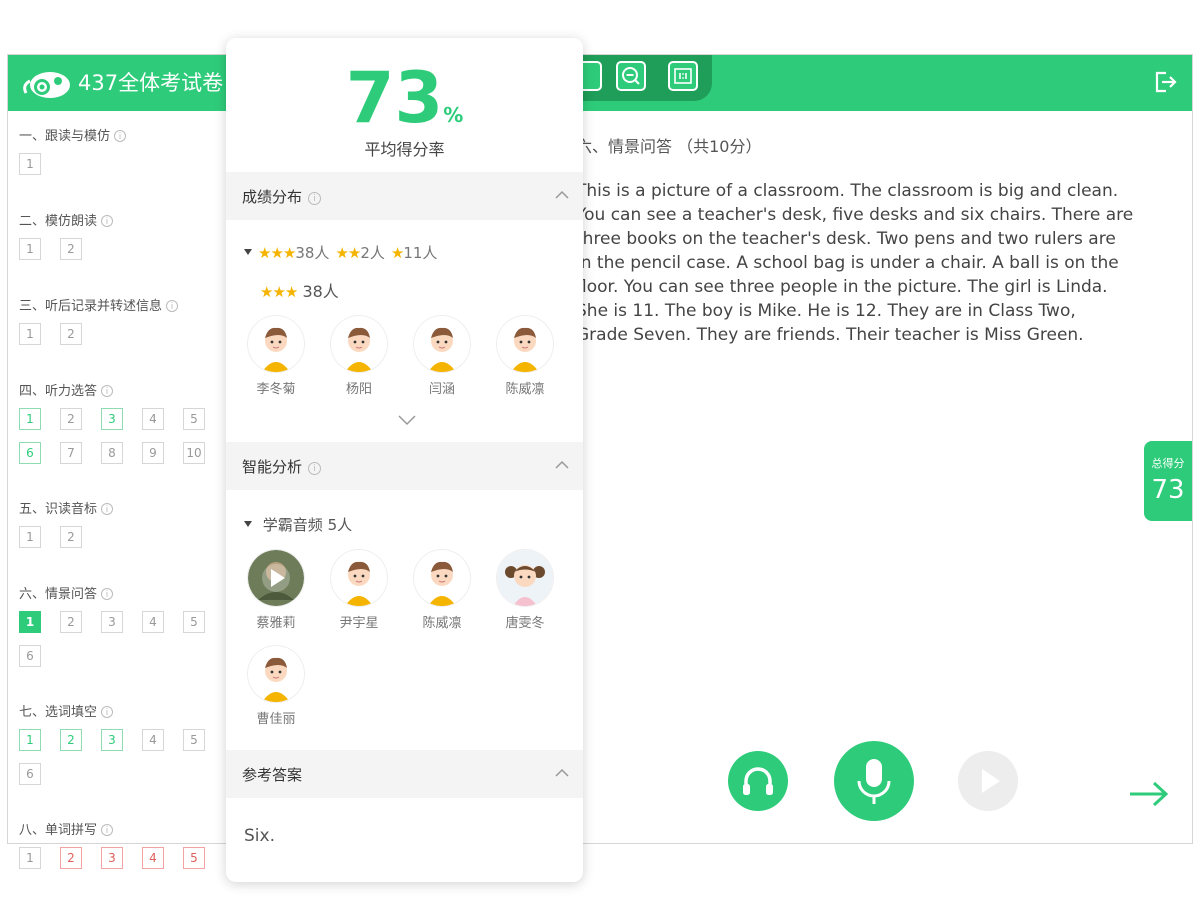 This screenshot has width=1200, height=900. I want to click on student-card: 唐雯冬, so click(525, 590).